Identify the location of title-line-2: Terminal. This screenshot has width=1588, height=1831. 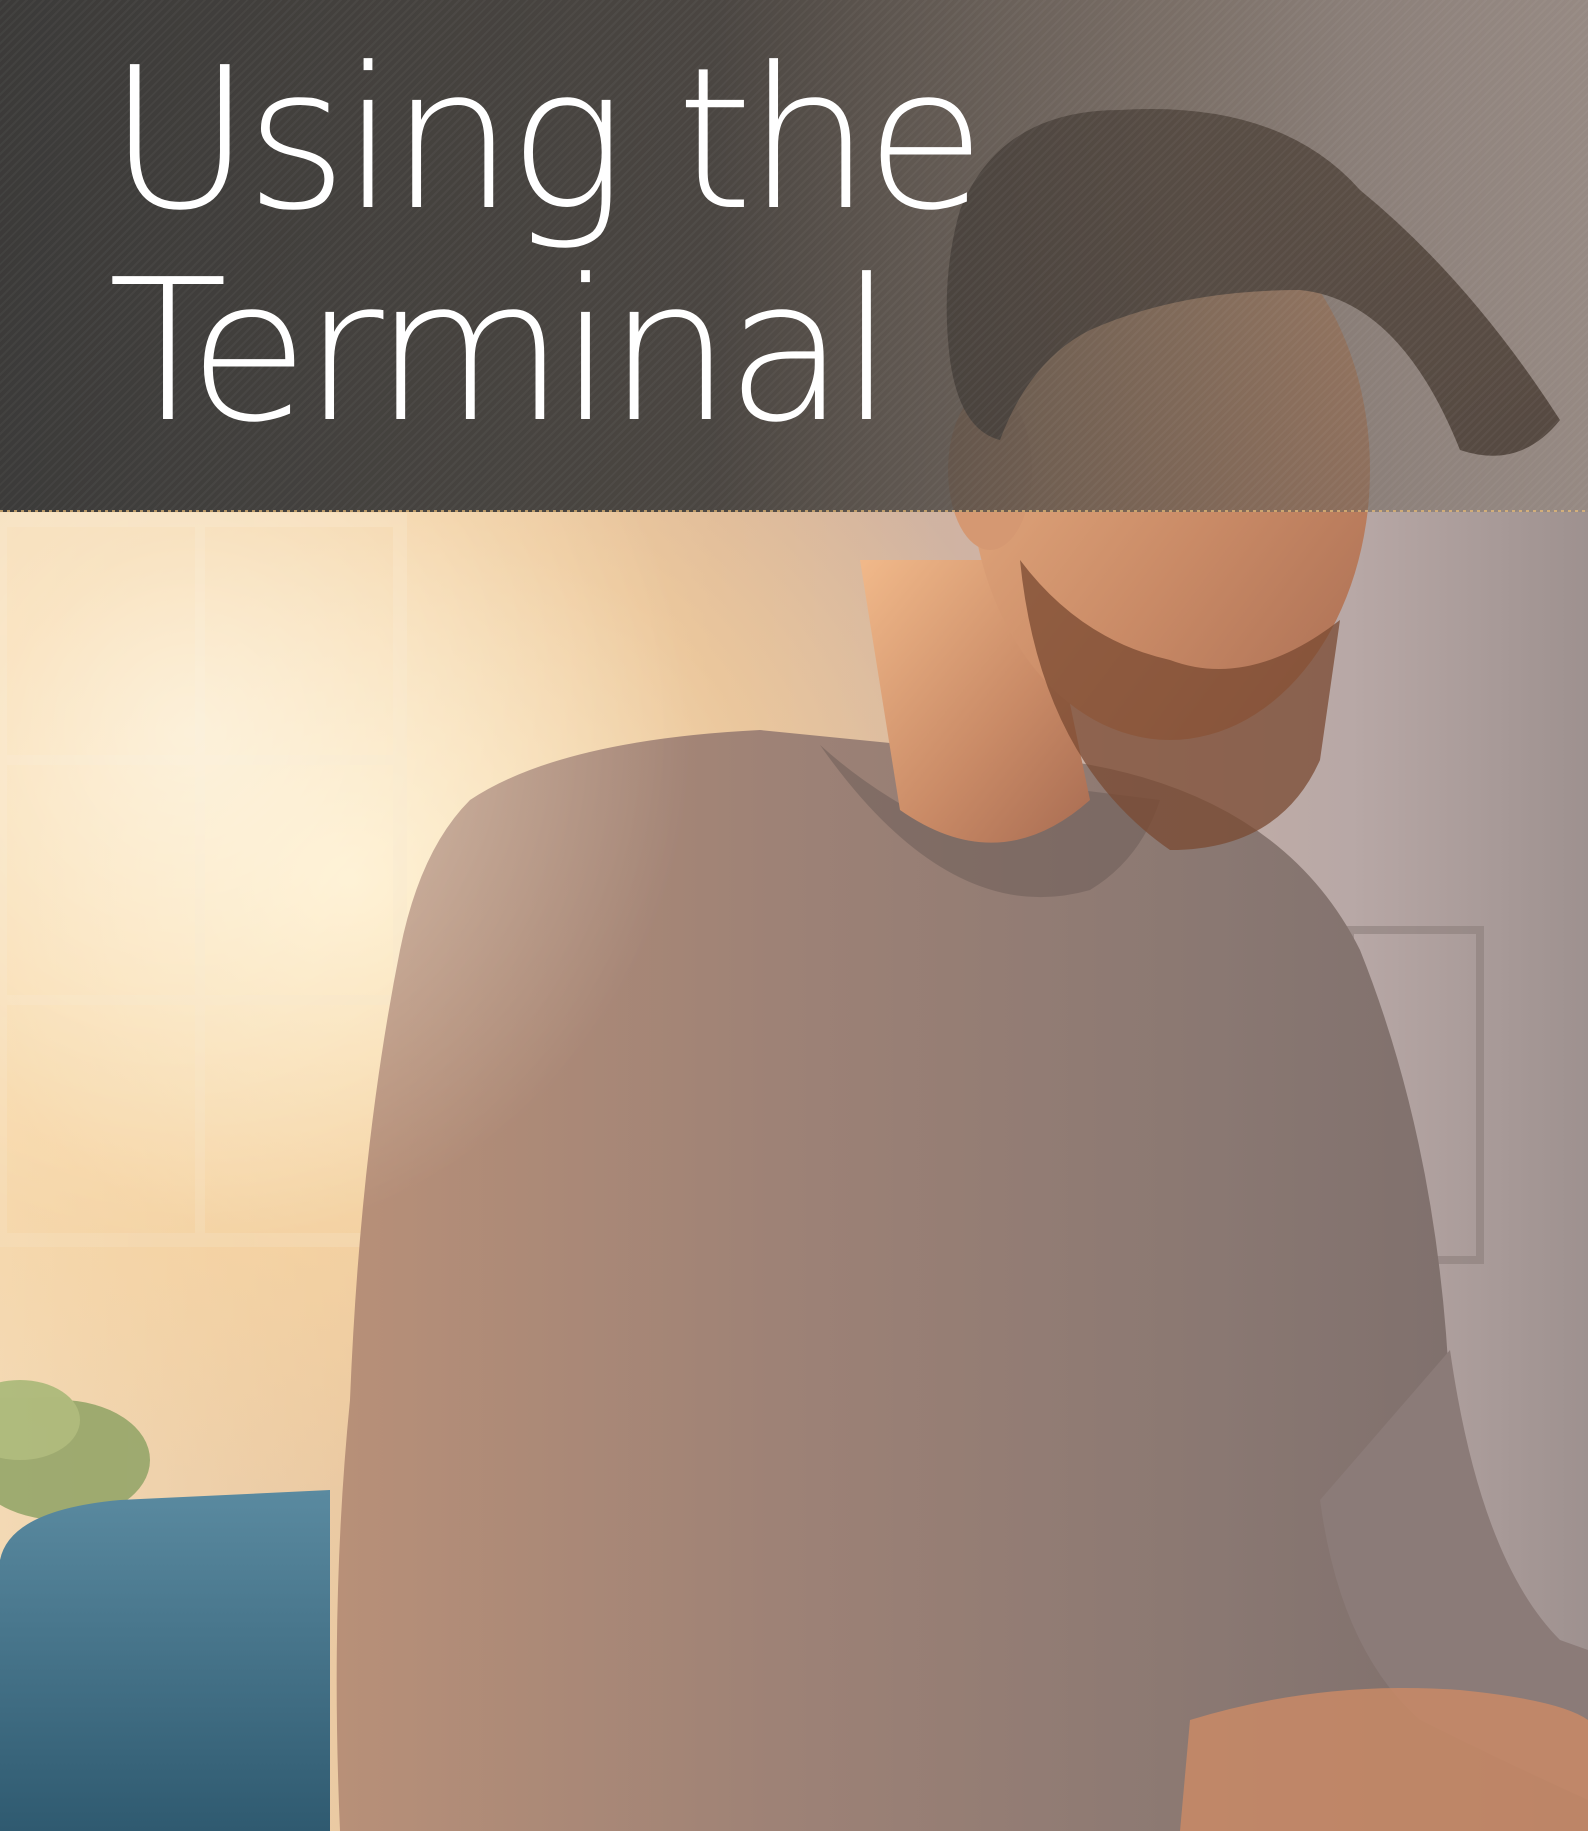
(501, 352).